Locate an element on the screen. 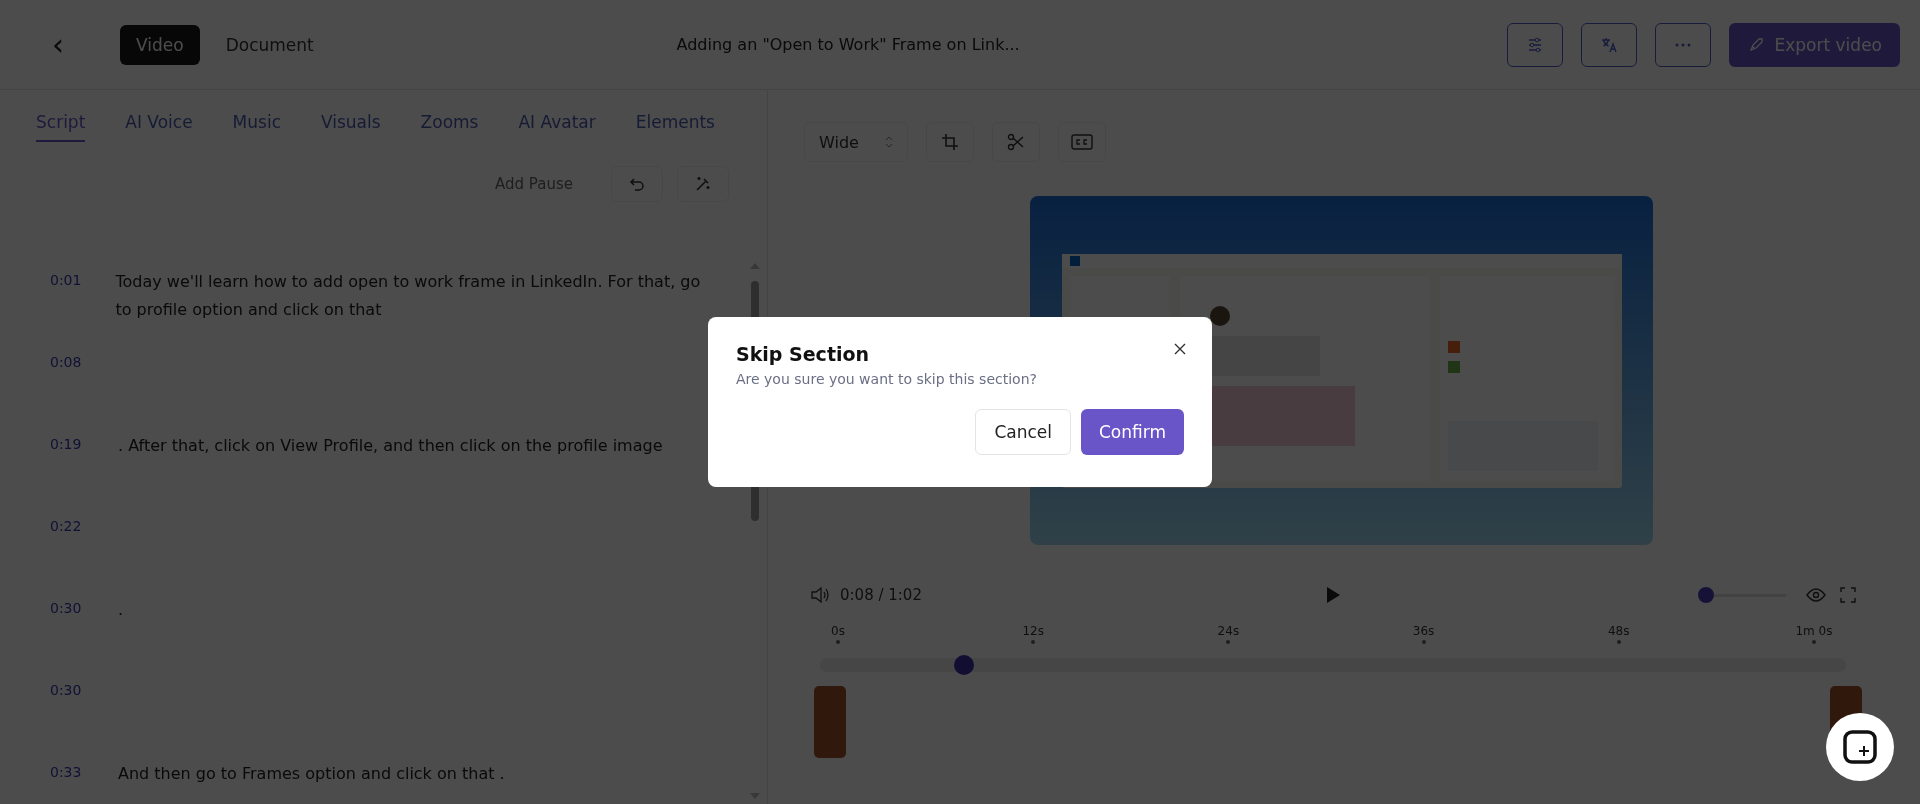 The width and height of the screenshot is (1920, 804). dialog-title: Skip Section is located at coordinates (803, 354).